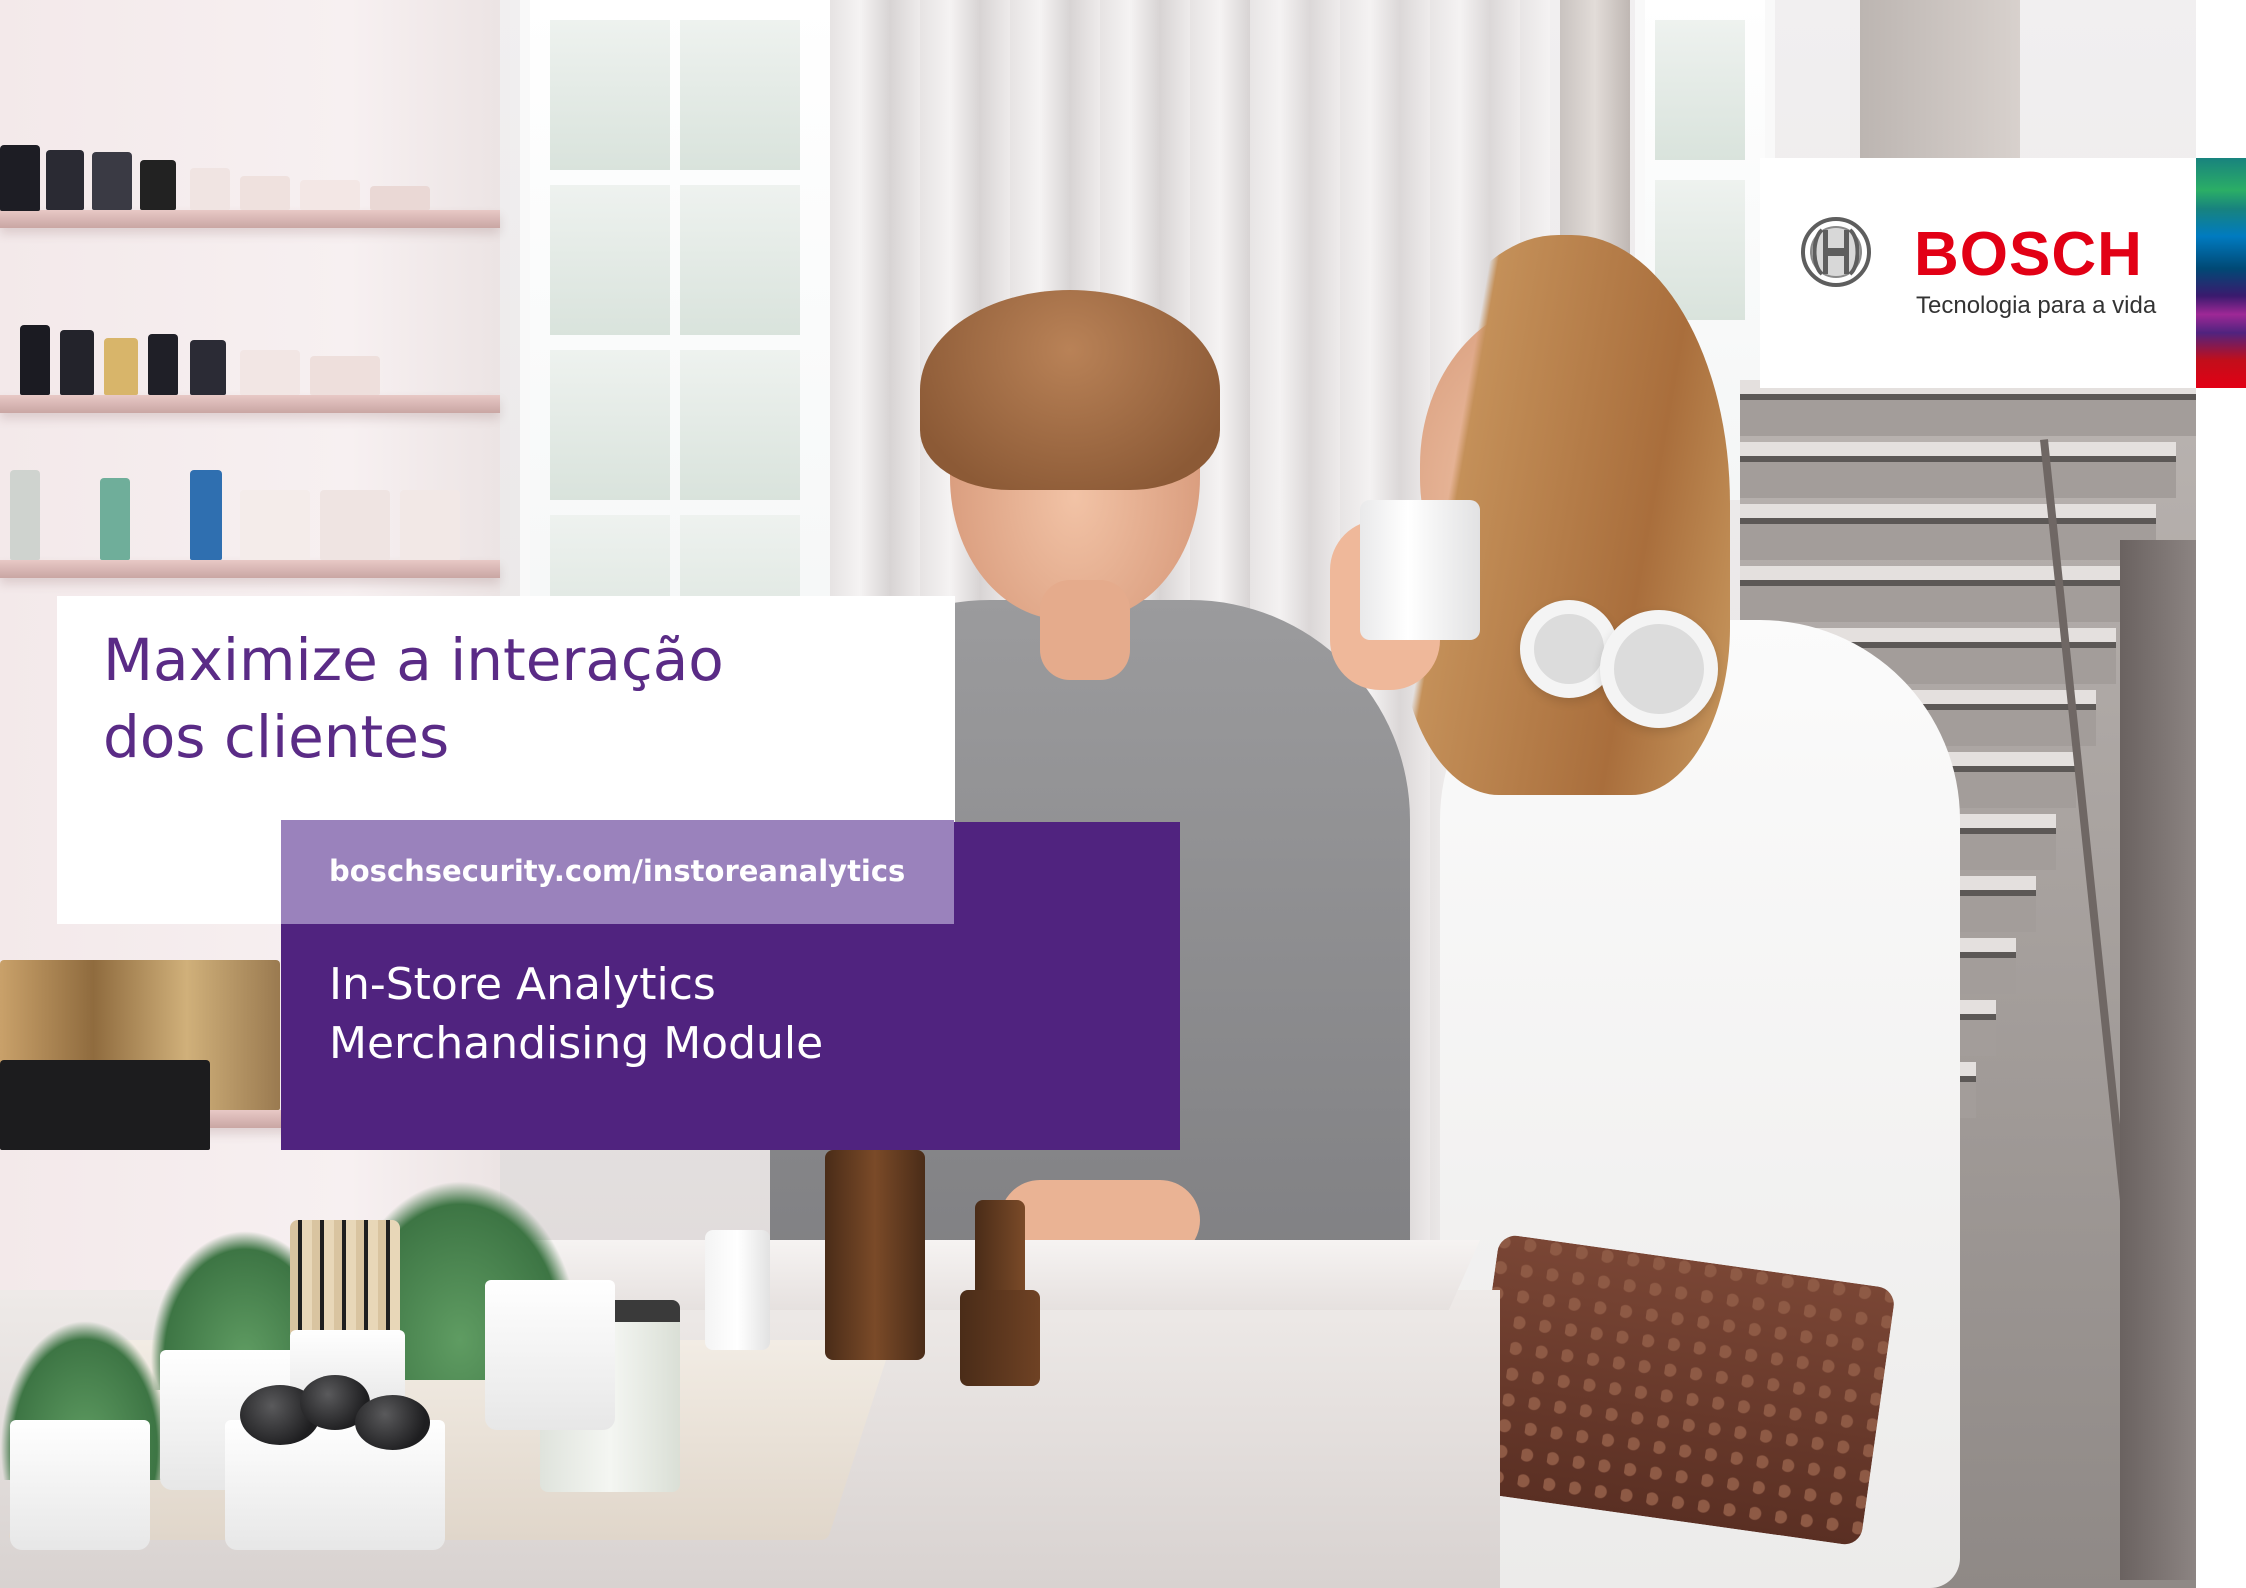 The width and height of the screenshot is (2246, 1588). I want to click on makeup-brushes, so click(345, 1280).